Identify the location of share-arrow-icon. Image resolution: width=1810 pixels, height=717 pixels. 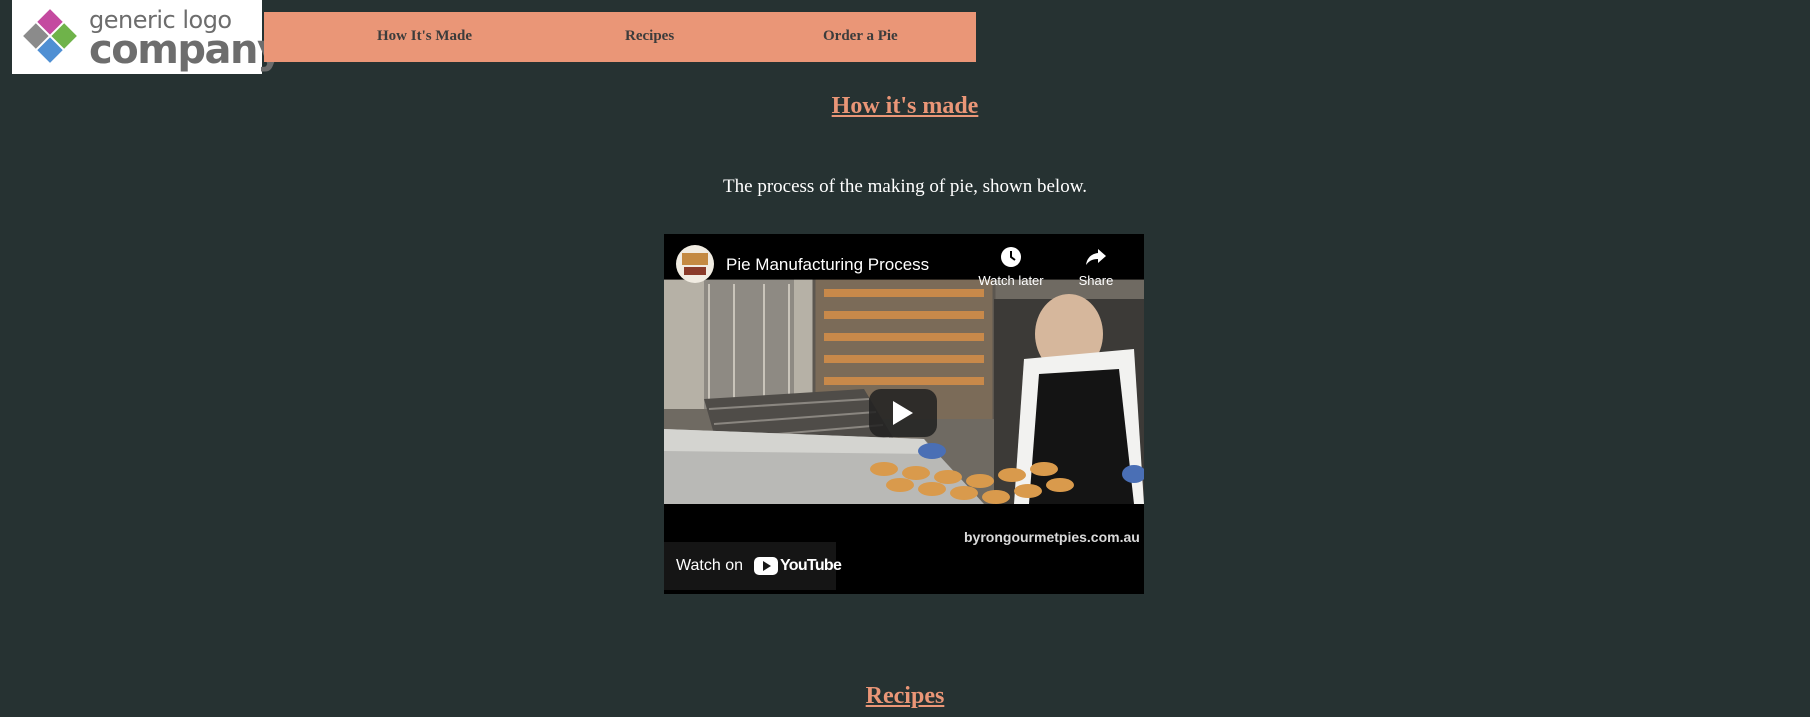
(1096, 257).